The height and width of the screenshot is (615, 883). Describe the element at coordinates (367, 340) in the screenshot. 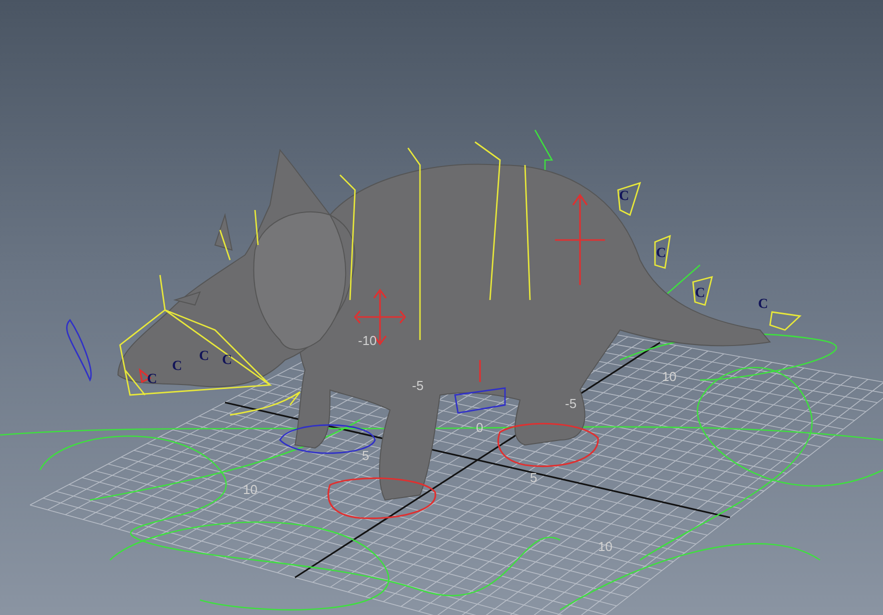

I see `grid-label: -10` at that location.